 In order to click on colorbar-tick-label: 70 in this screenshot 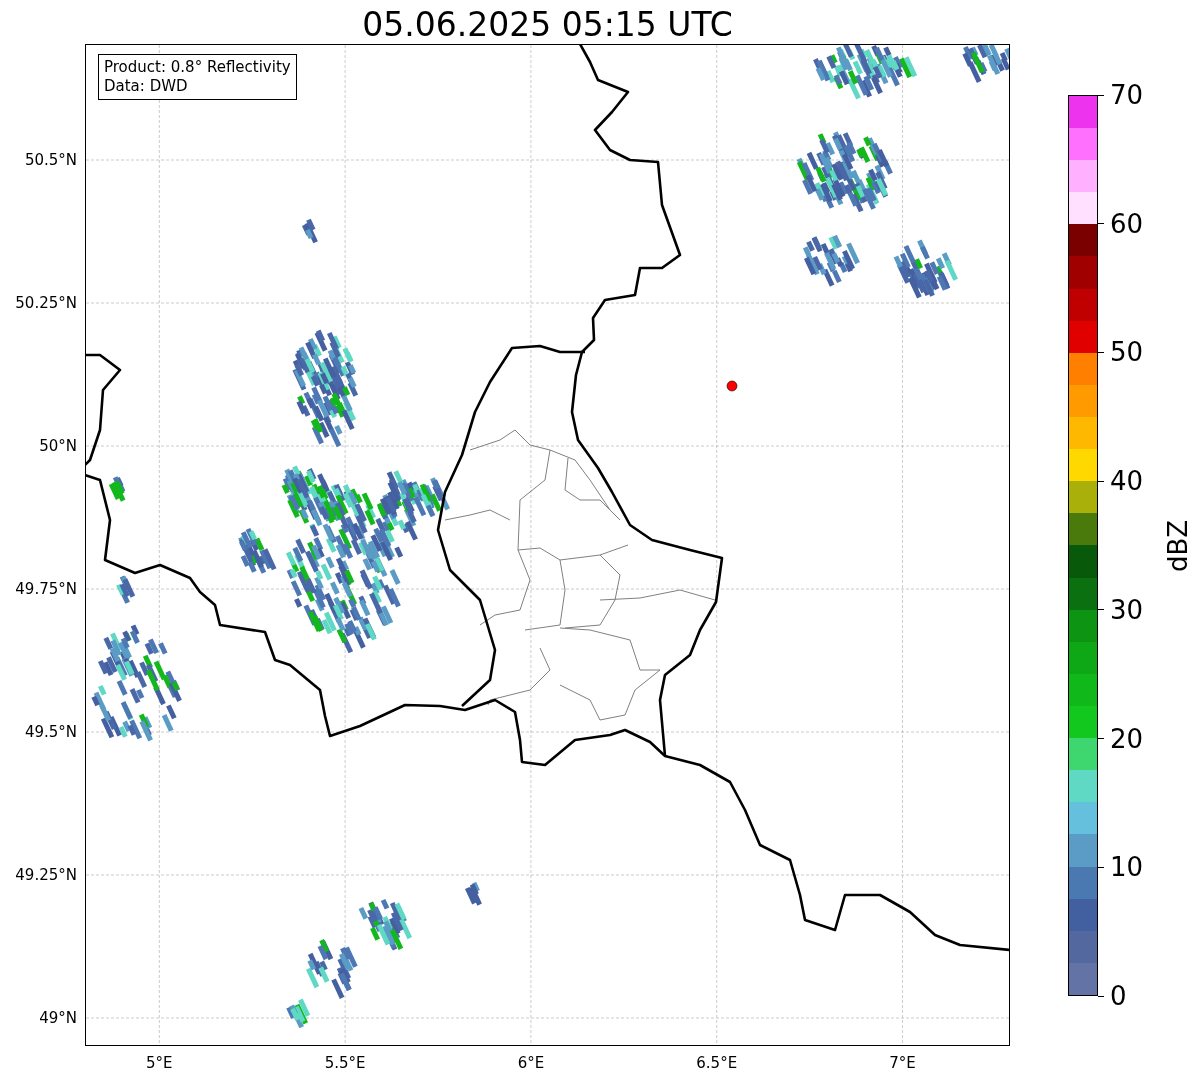, I will do `click(1121, 95)`.